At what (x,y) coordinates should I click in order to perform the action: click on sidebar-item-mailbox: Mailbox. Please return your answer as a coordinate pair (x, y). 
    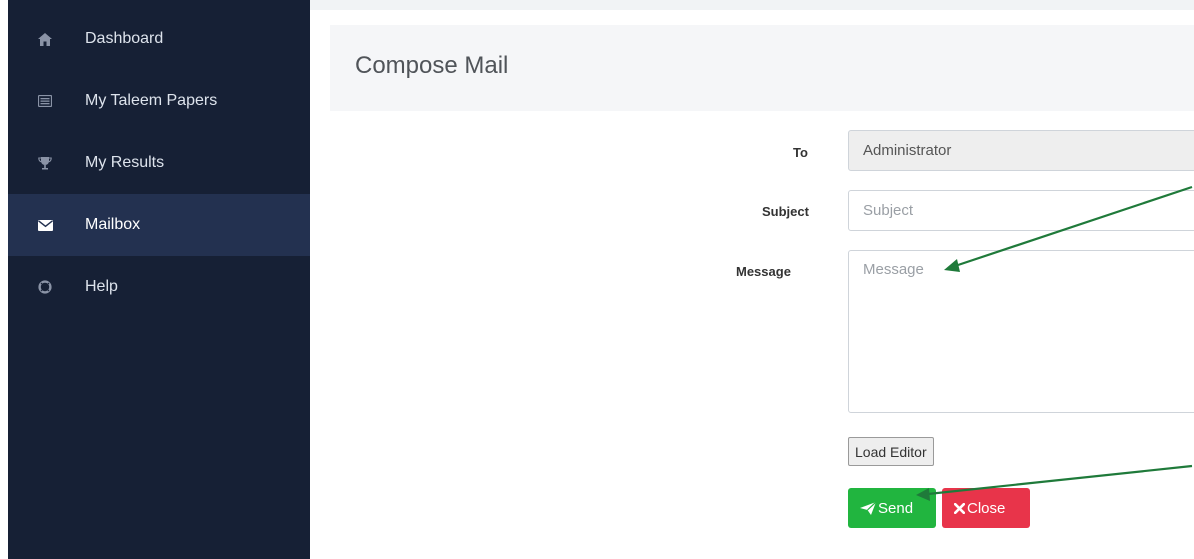
    Looking at the image, I should click on (159, 225).